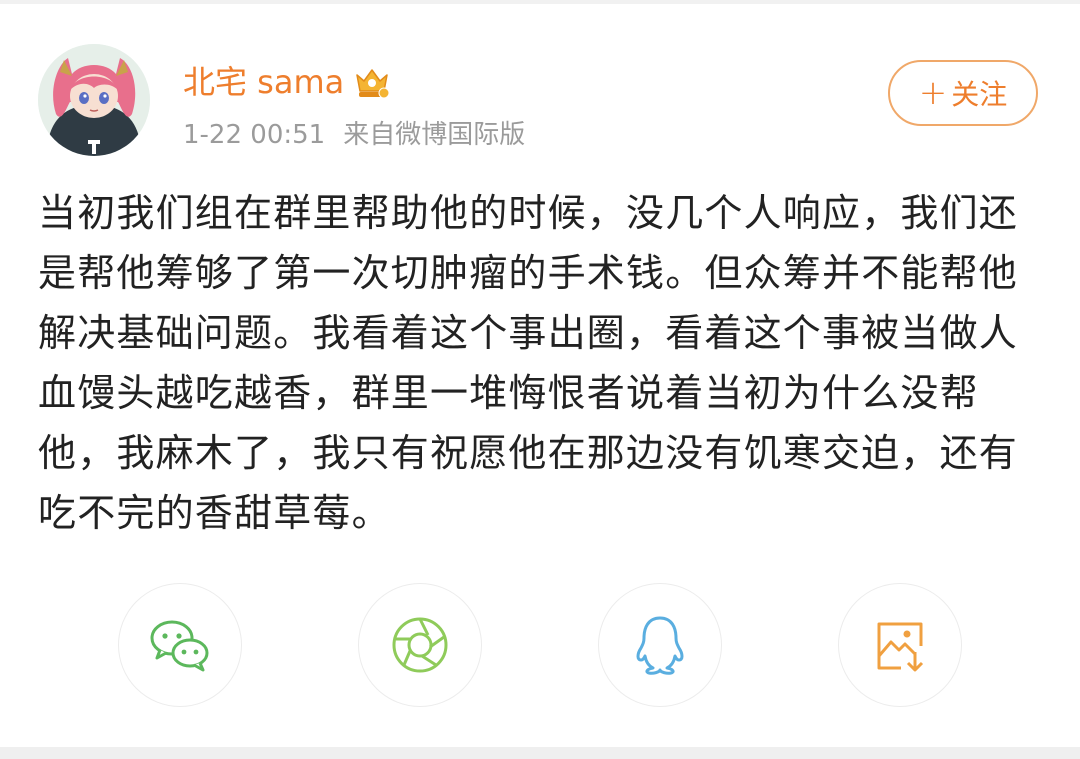  What do you see at coordinates (254, 135) in the screenshot?
I see `post-time: 1-22 00:51` at bounding box center [254, 135].